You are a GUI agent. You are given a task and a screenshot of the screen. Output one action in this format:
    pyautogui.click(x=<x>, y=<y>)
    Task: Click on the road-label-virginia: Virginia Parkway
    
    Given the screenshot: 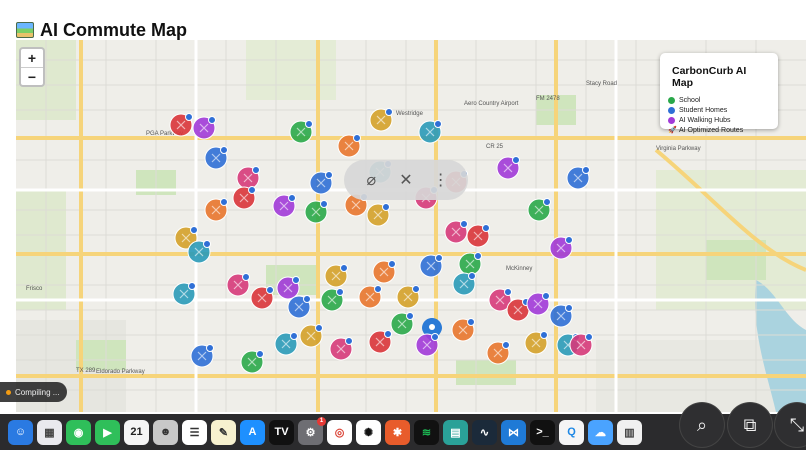 What is the action you would take?
    pyautogui.click(x=678, y=149)
    